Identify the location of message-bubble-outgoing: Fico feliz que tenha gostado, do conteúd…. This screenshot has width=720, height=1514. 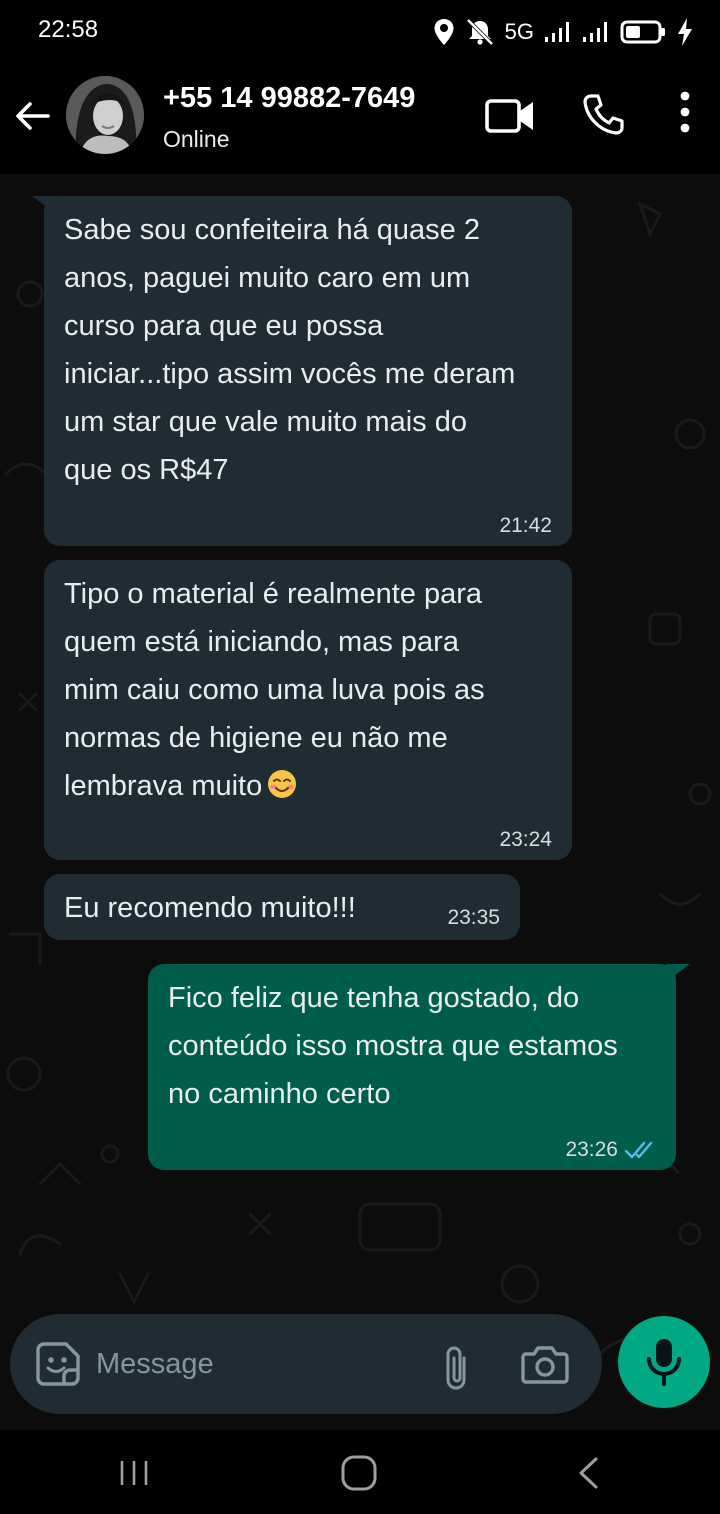
(419, 1067).